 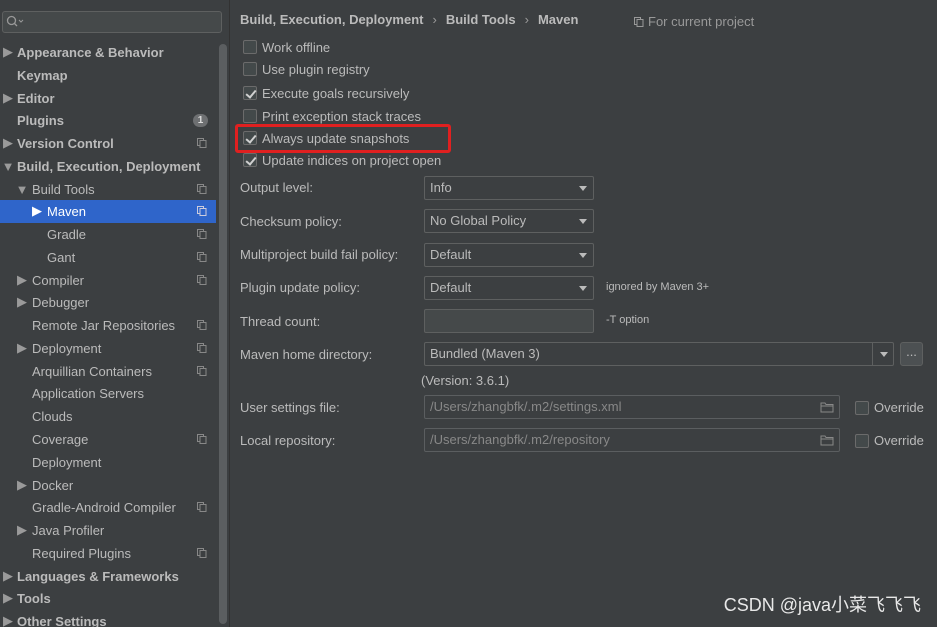 What do you see at coordinates (485, 353) in the screenshot?
I see `maven-home-value: Bundled (Maven 3)` at bounding box center [485, 353].